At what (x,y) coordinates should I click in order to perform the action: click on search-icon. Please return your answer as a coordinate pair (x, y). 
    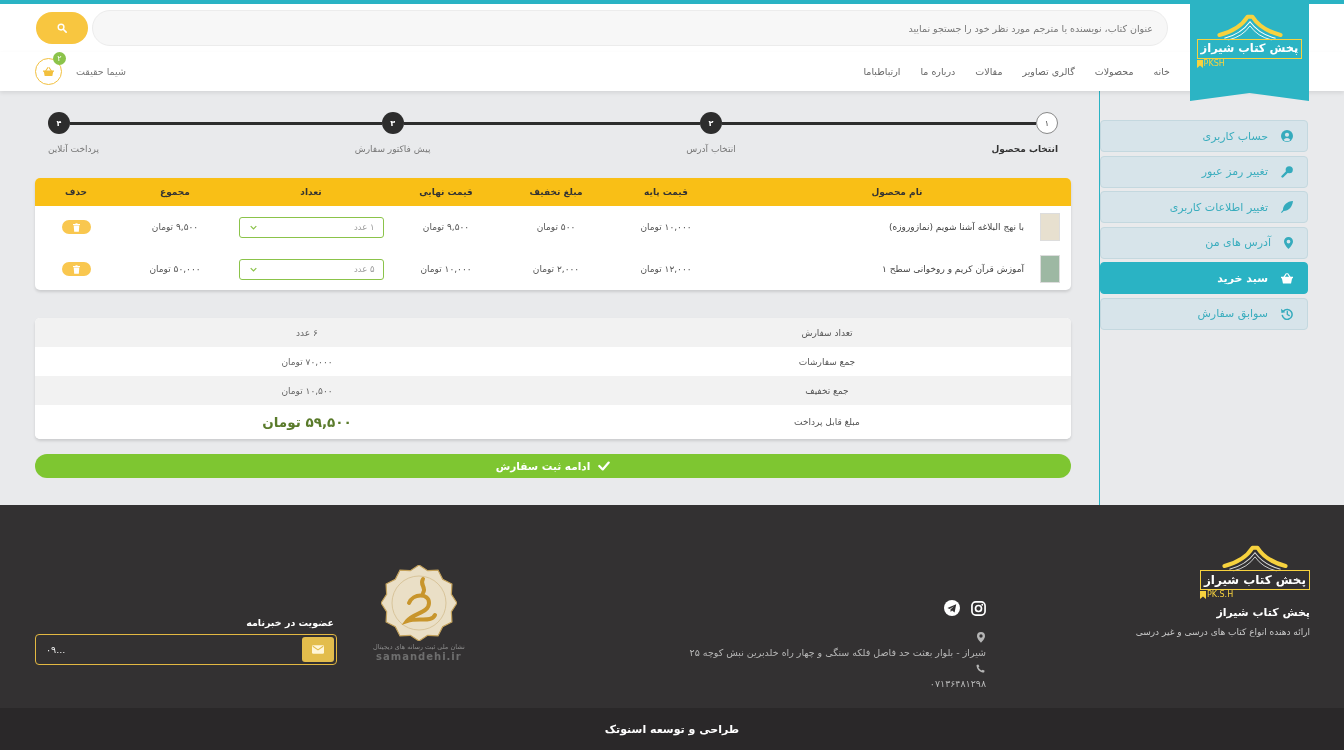
    Looking at the image, I should click on (62, 28).